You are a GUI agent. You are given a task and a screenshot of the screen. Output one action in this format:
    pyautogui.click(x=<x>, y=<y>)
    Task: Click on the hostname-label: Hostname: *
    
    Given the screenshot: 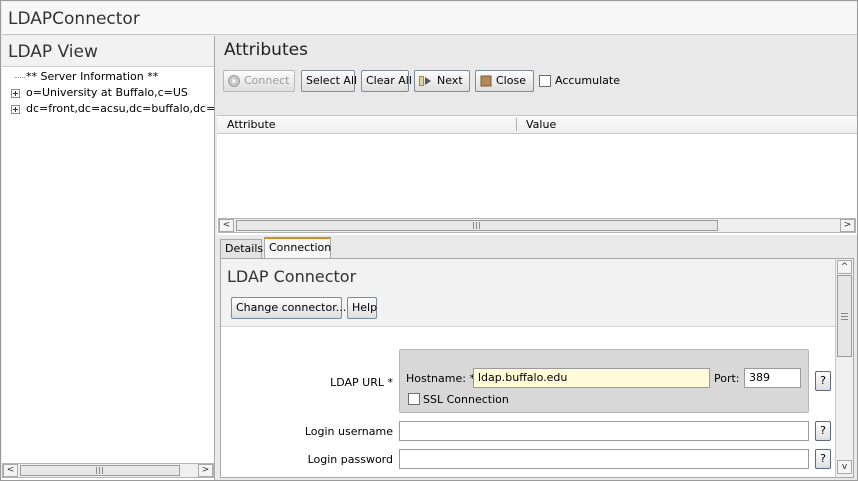 What is the action you would take?
    pyautogui.click(x=440, y=378)
    